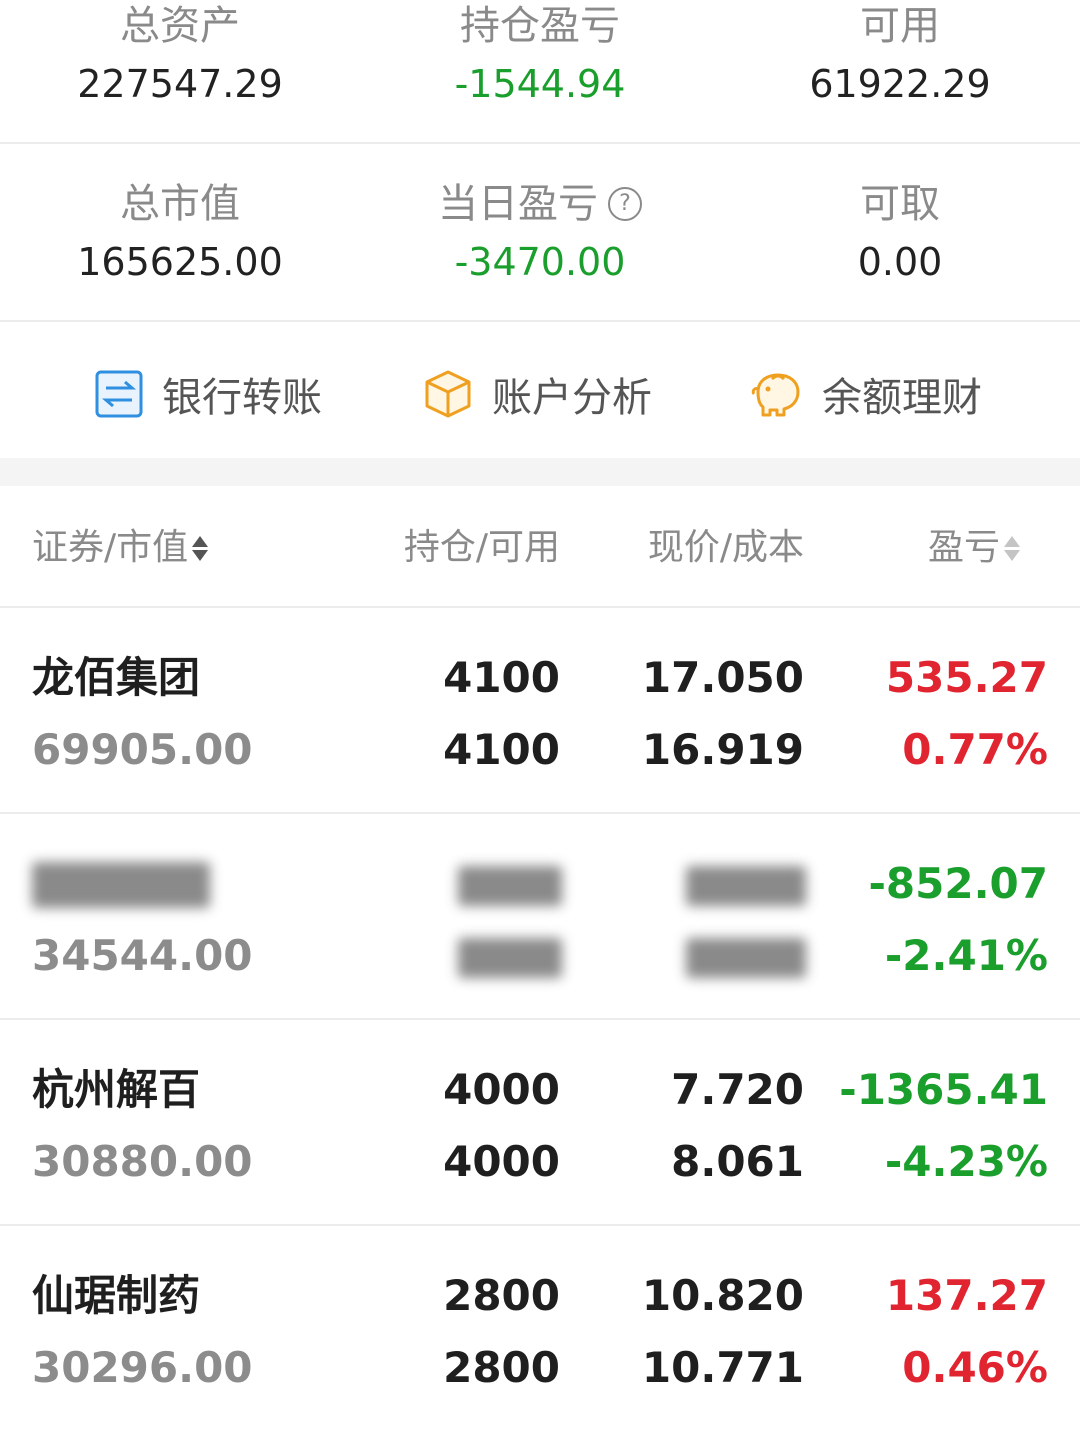 This screenshot has width=1080, height=1430. What do you see at coordinates (572, 398) in the screenshot?
I see `account-analysis-label: 账户分析` at bounding box center [572, 398].